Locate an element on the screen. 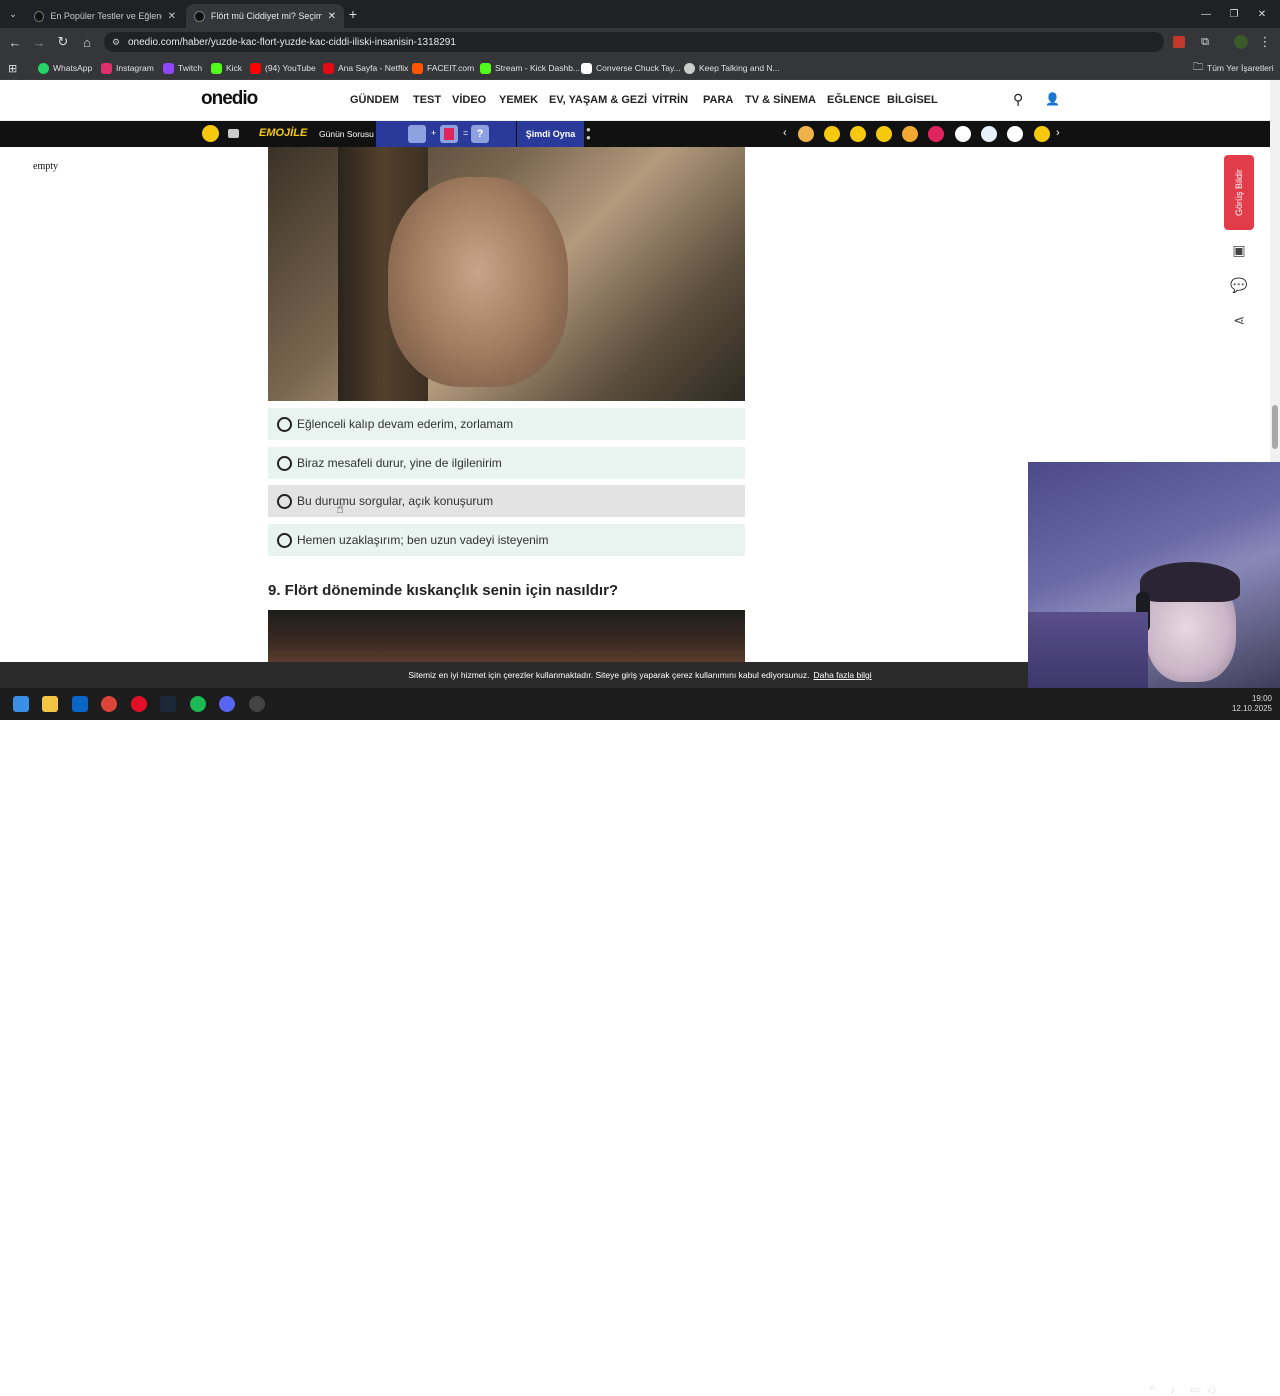 This screenshot has width=1280, height=1396. comments-icon: 💬 is located at coordinates (1239, 285).